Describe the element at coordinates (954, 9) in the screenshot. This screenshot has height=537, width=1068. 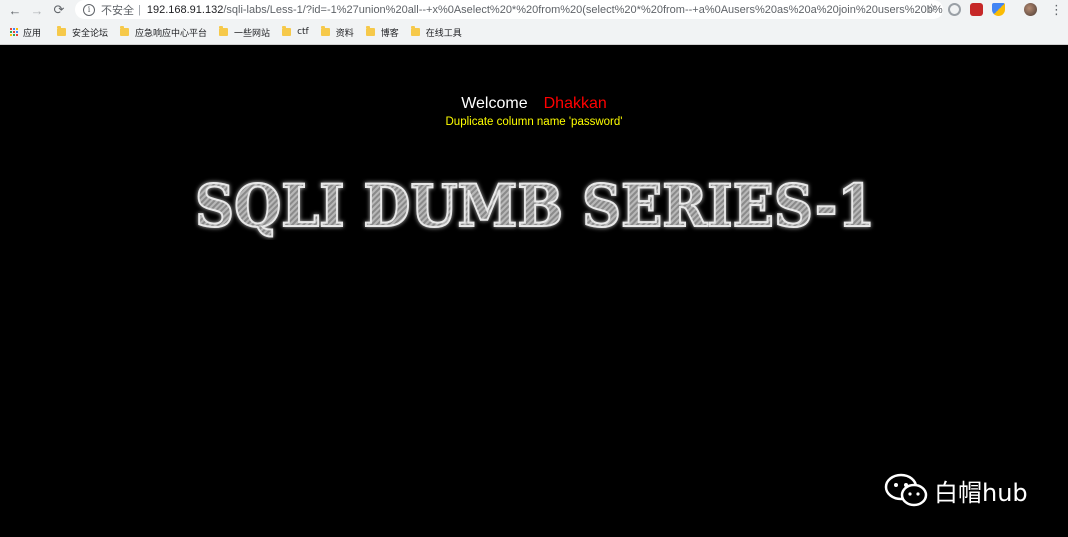
I see `extension-circle-icon` at that location.